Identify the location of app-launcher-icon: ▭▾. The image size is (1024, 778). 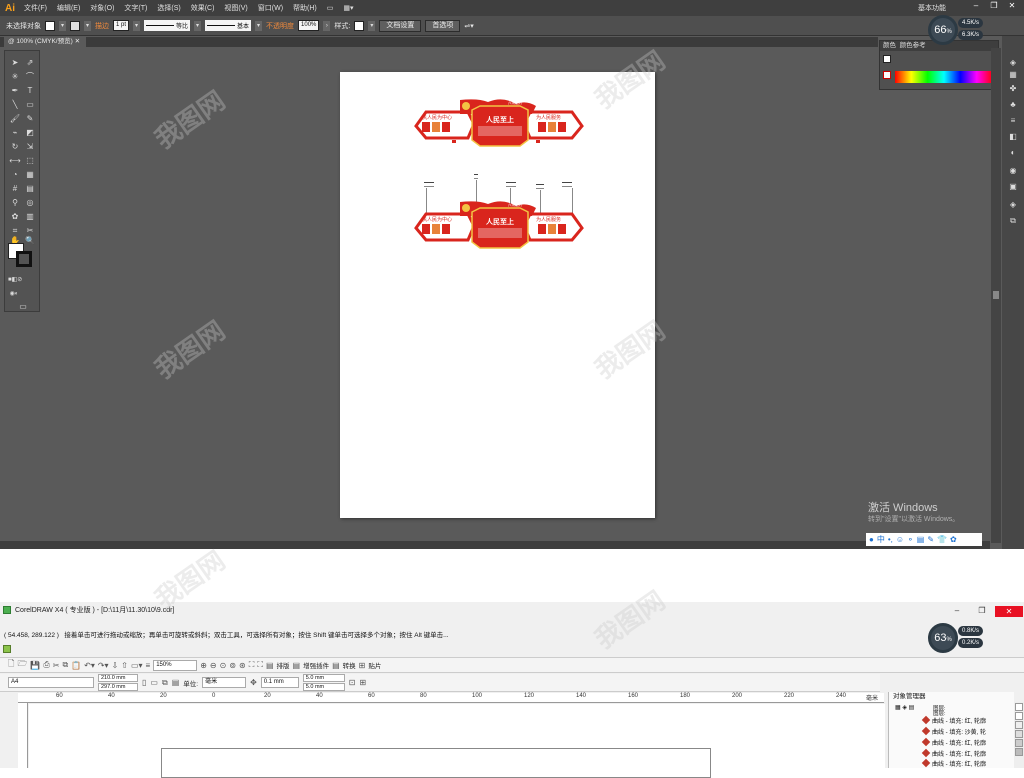
(137, 665).